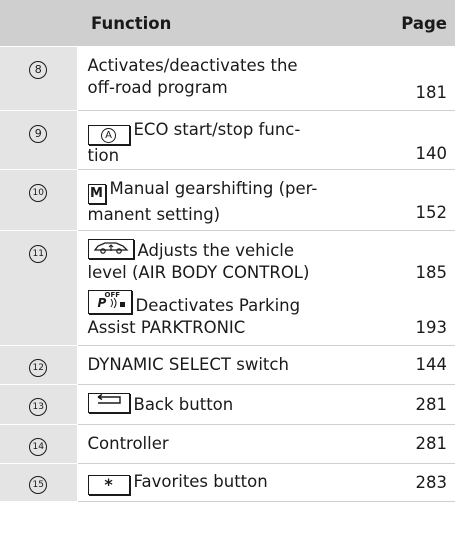 This screenshot has width=455, height=544. What do you see at coordinates (420, 140) in the screenshot?
I see `page-number: 140` at bounding box center [420, 140].